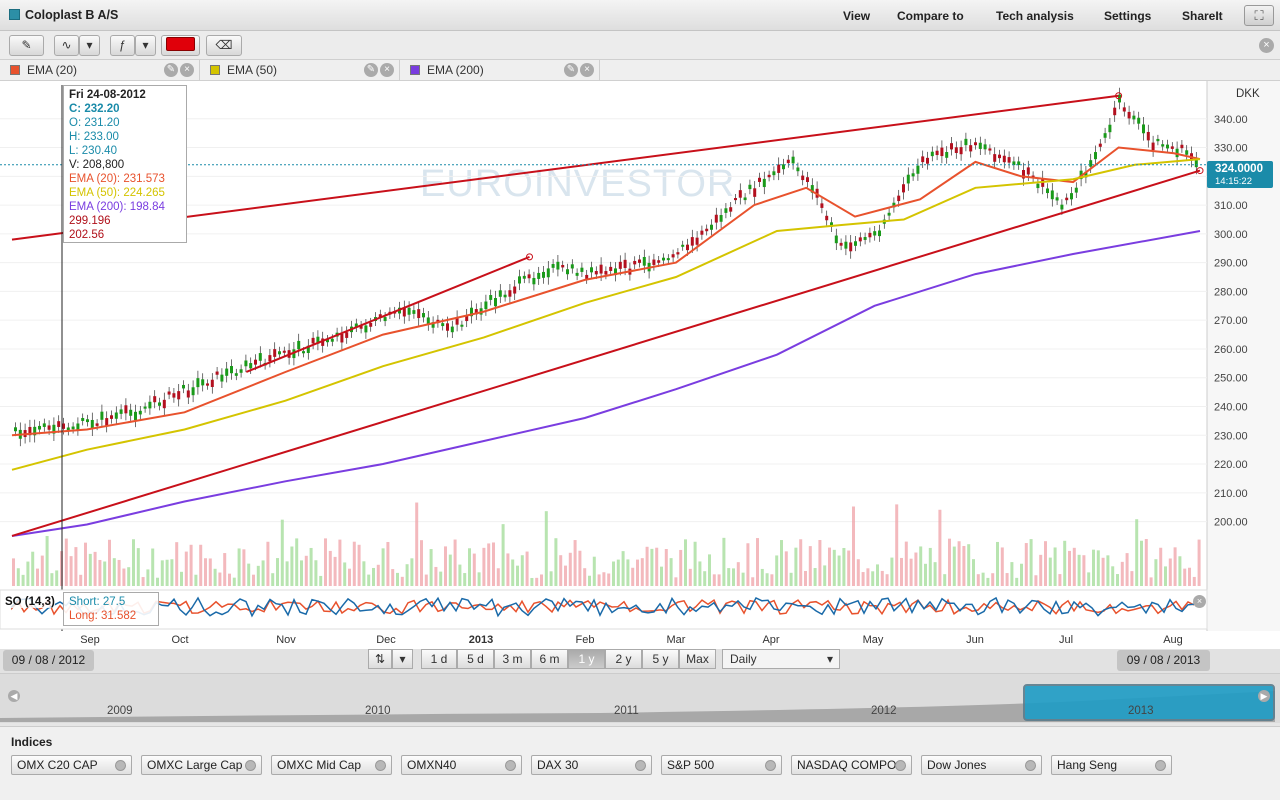 Image resolution: width=1280 pixels, height=800 pixels. Describe the element at coordinates (331, 765) in the screenshot. I see `index-button: OMXC Mid Cap` at that location.